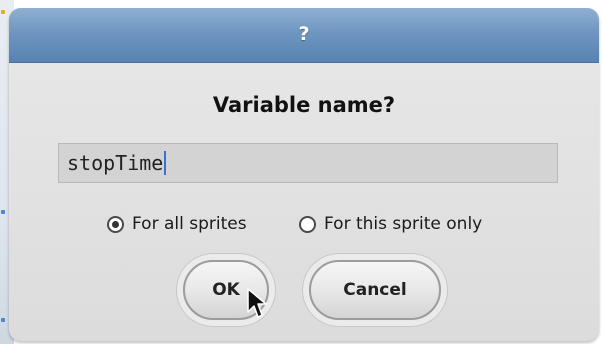 Image resolution: width=603 pixels, height=344 pixels. What do you see at coordinates (115, 224) in the screenshot?
I see `radio-selected-icon` at bounding box center [115, 224].